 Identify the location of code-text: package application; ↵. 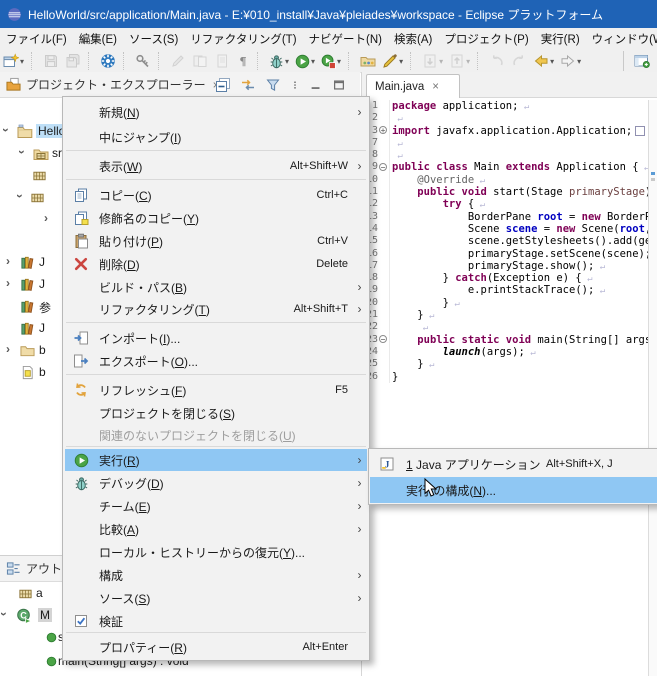
(519, 106).